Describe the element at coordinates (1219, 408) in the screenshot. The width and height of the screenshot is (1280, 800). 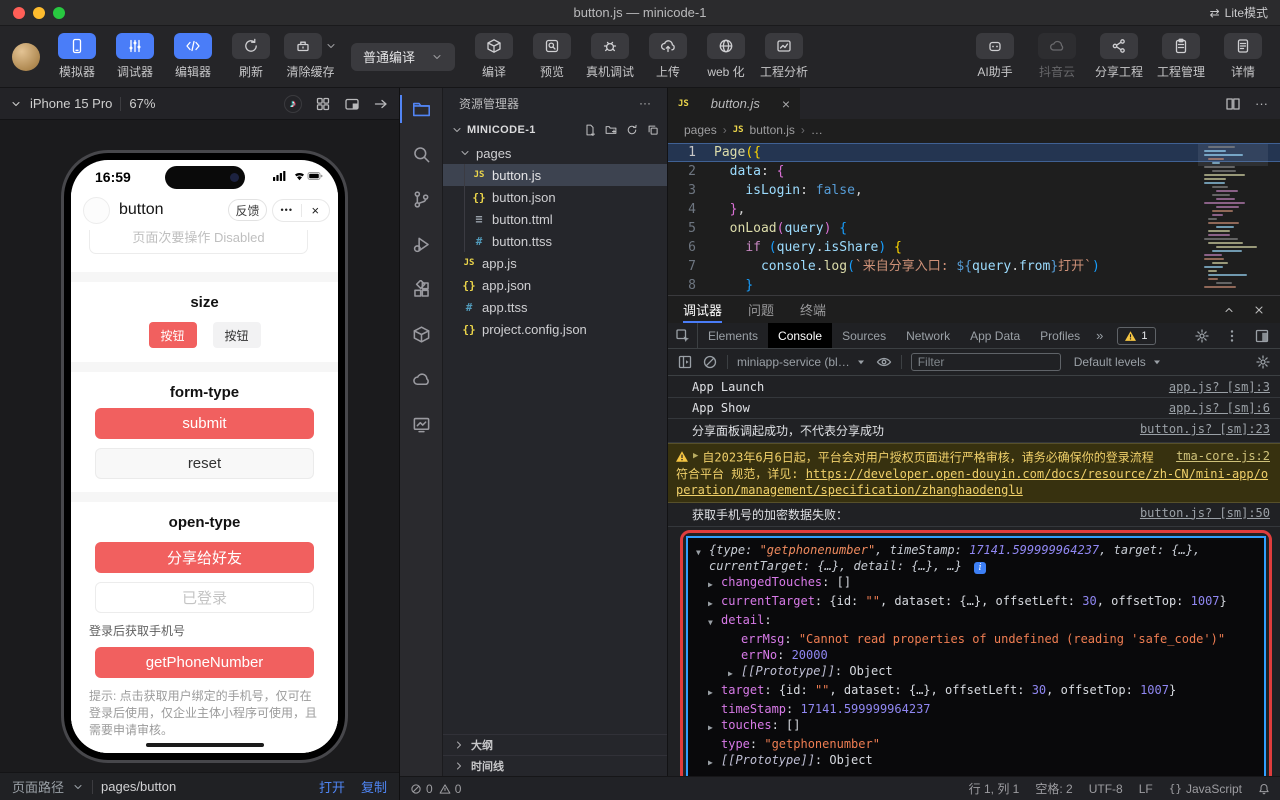
I see `console-source-link: app.js? [sm]:6` at that location.